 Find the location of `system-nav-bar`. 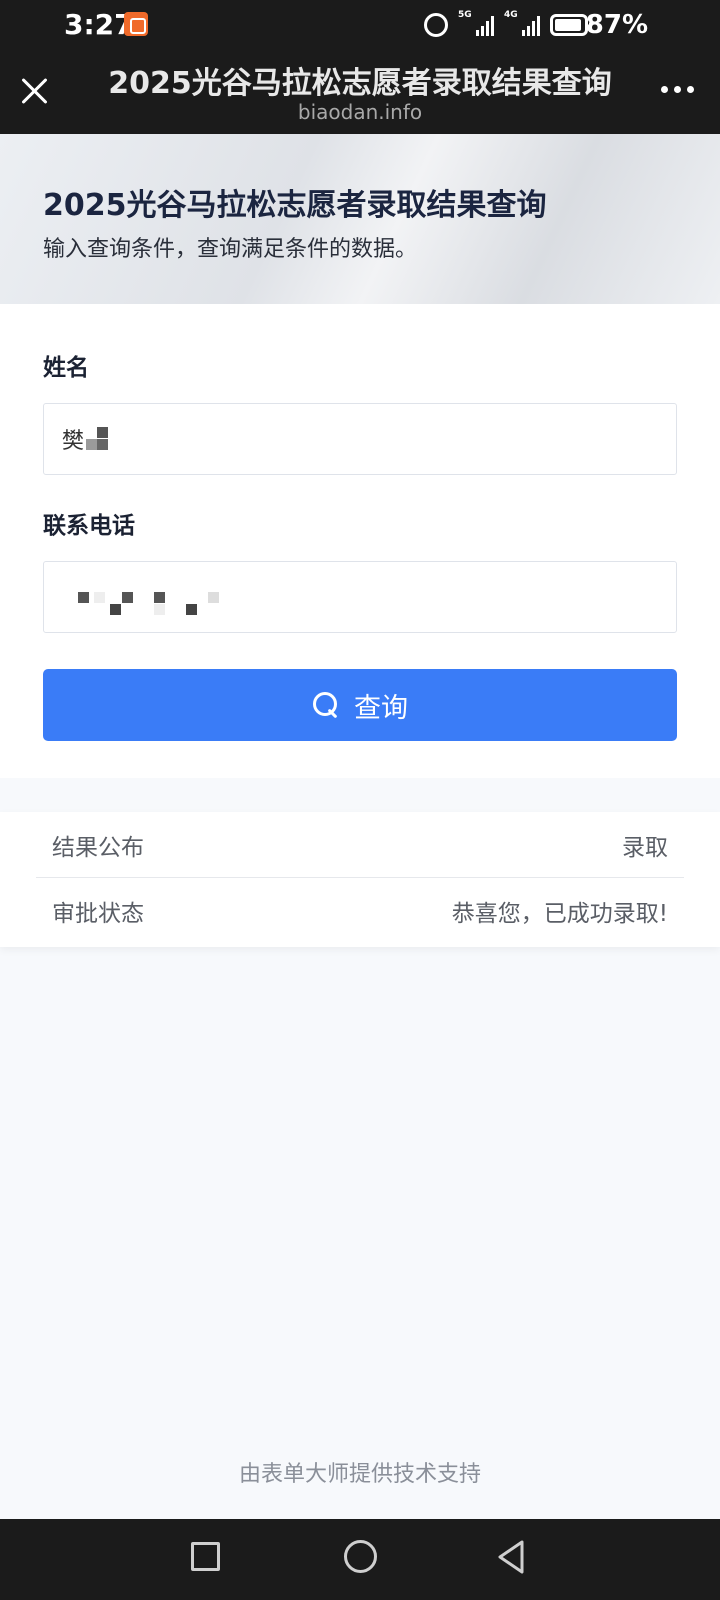

system-nav-bar is located at coordinates (360, 1559).